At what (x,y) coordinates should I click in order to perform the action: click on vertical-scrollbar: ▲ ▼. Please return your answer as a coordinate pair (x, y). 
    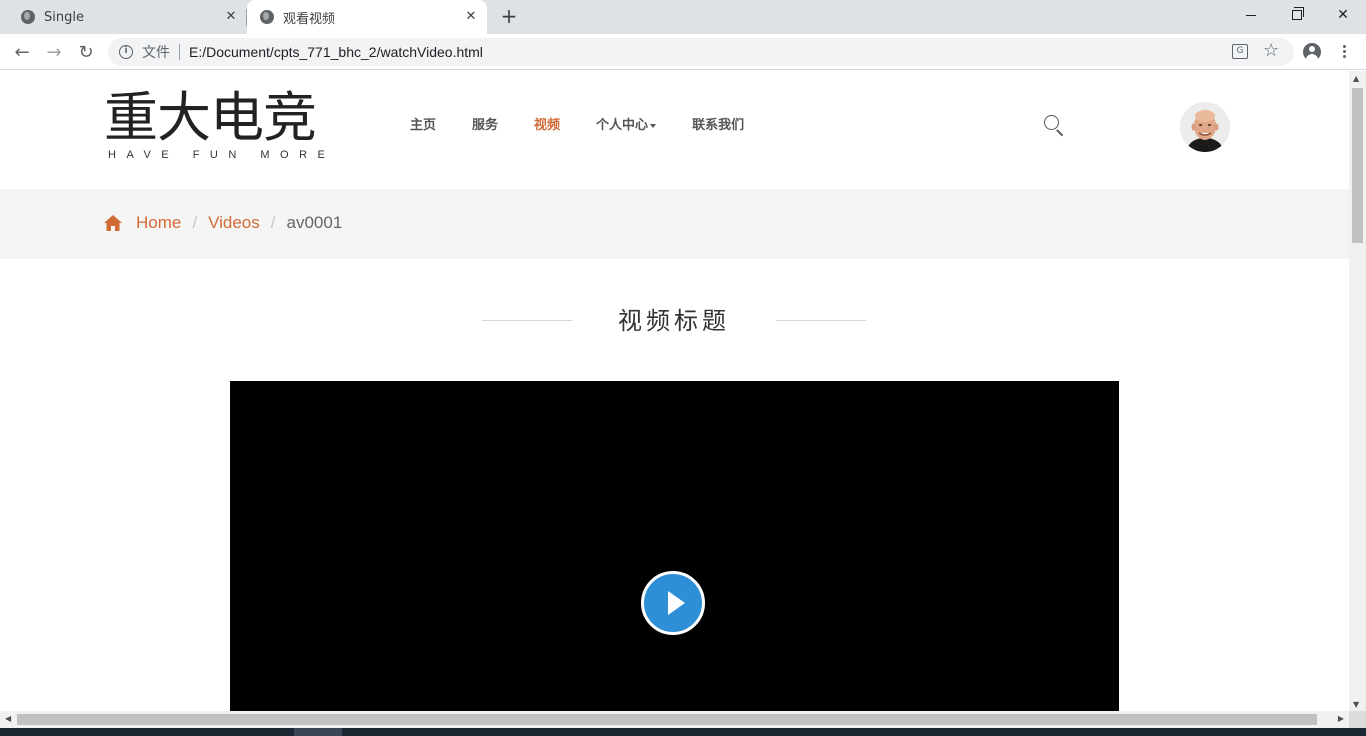
    Looking at the image, I should click on (1357, 391).